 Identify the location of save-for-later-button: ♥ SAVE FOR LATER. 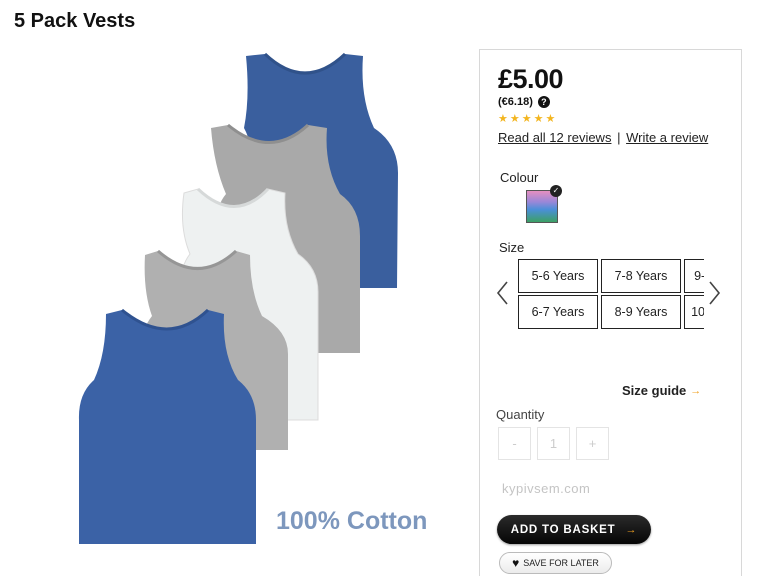
(555, 563).